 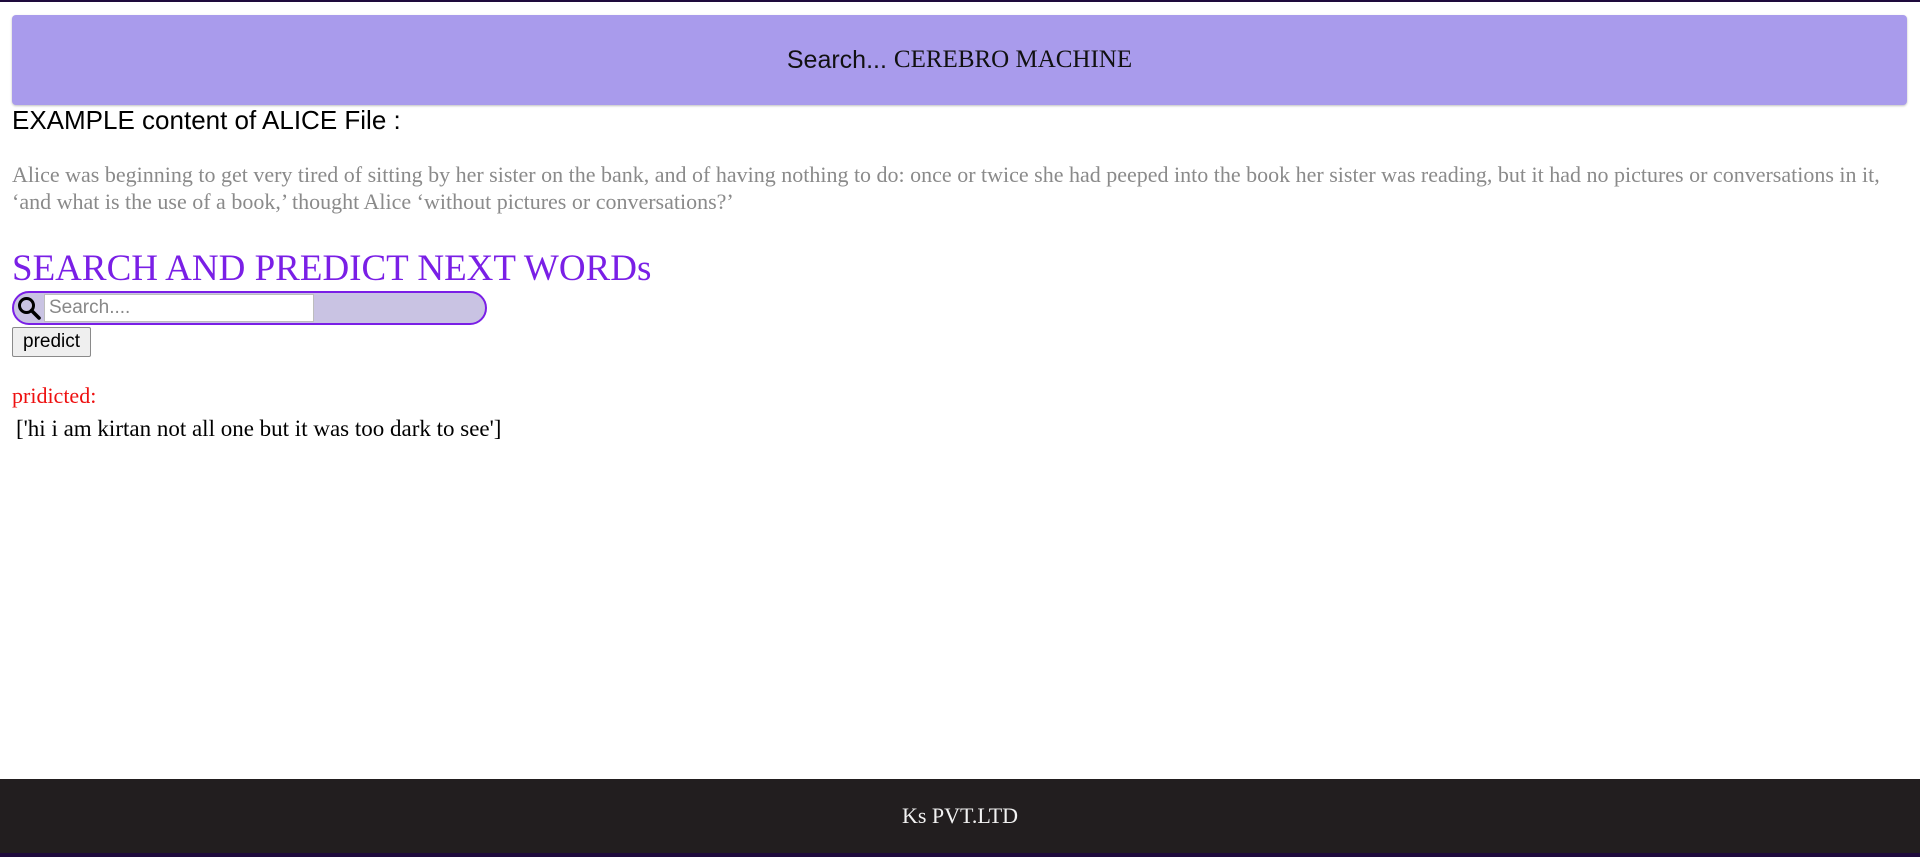 I want to click on bottom-divider, so click(x=960, y=855).